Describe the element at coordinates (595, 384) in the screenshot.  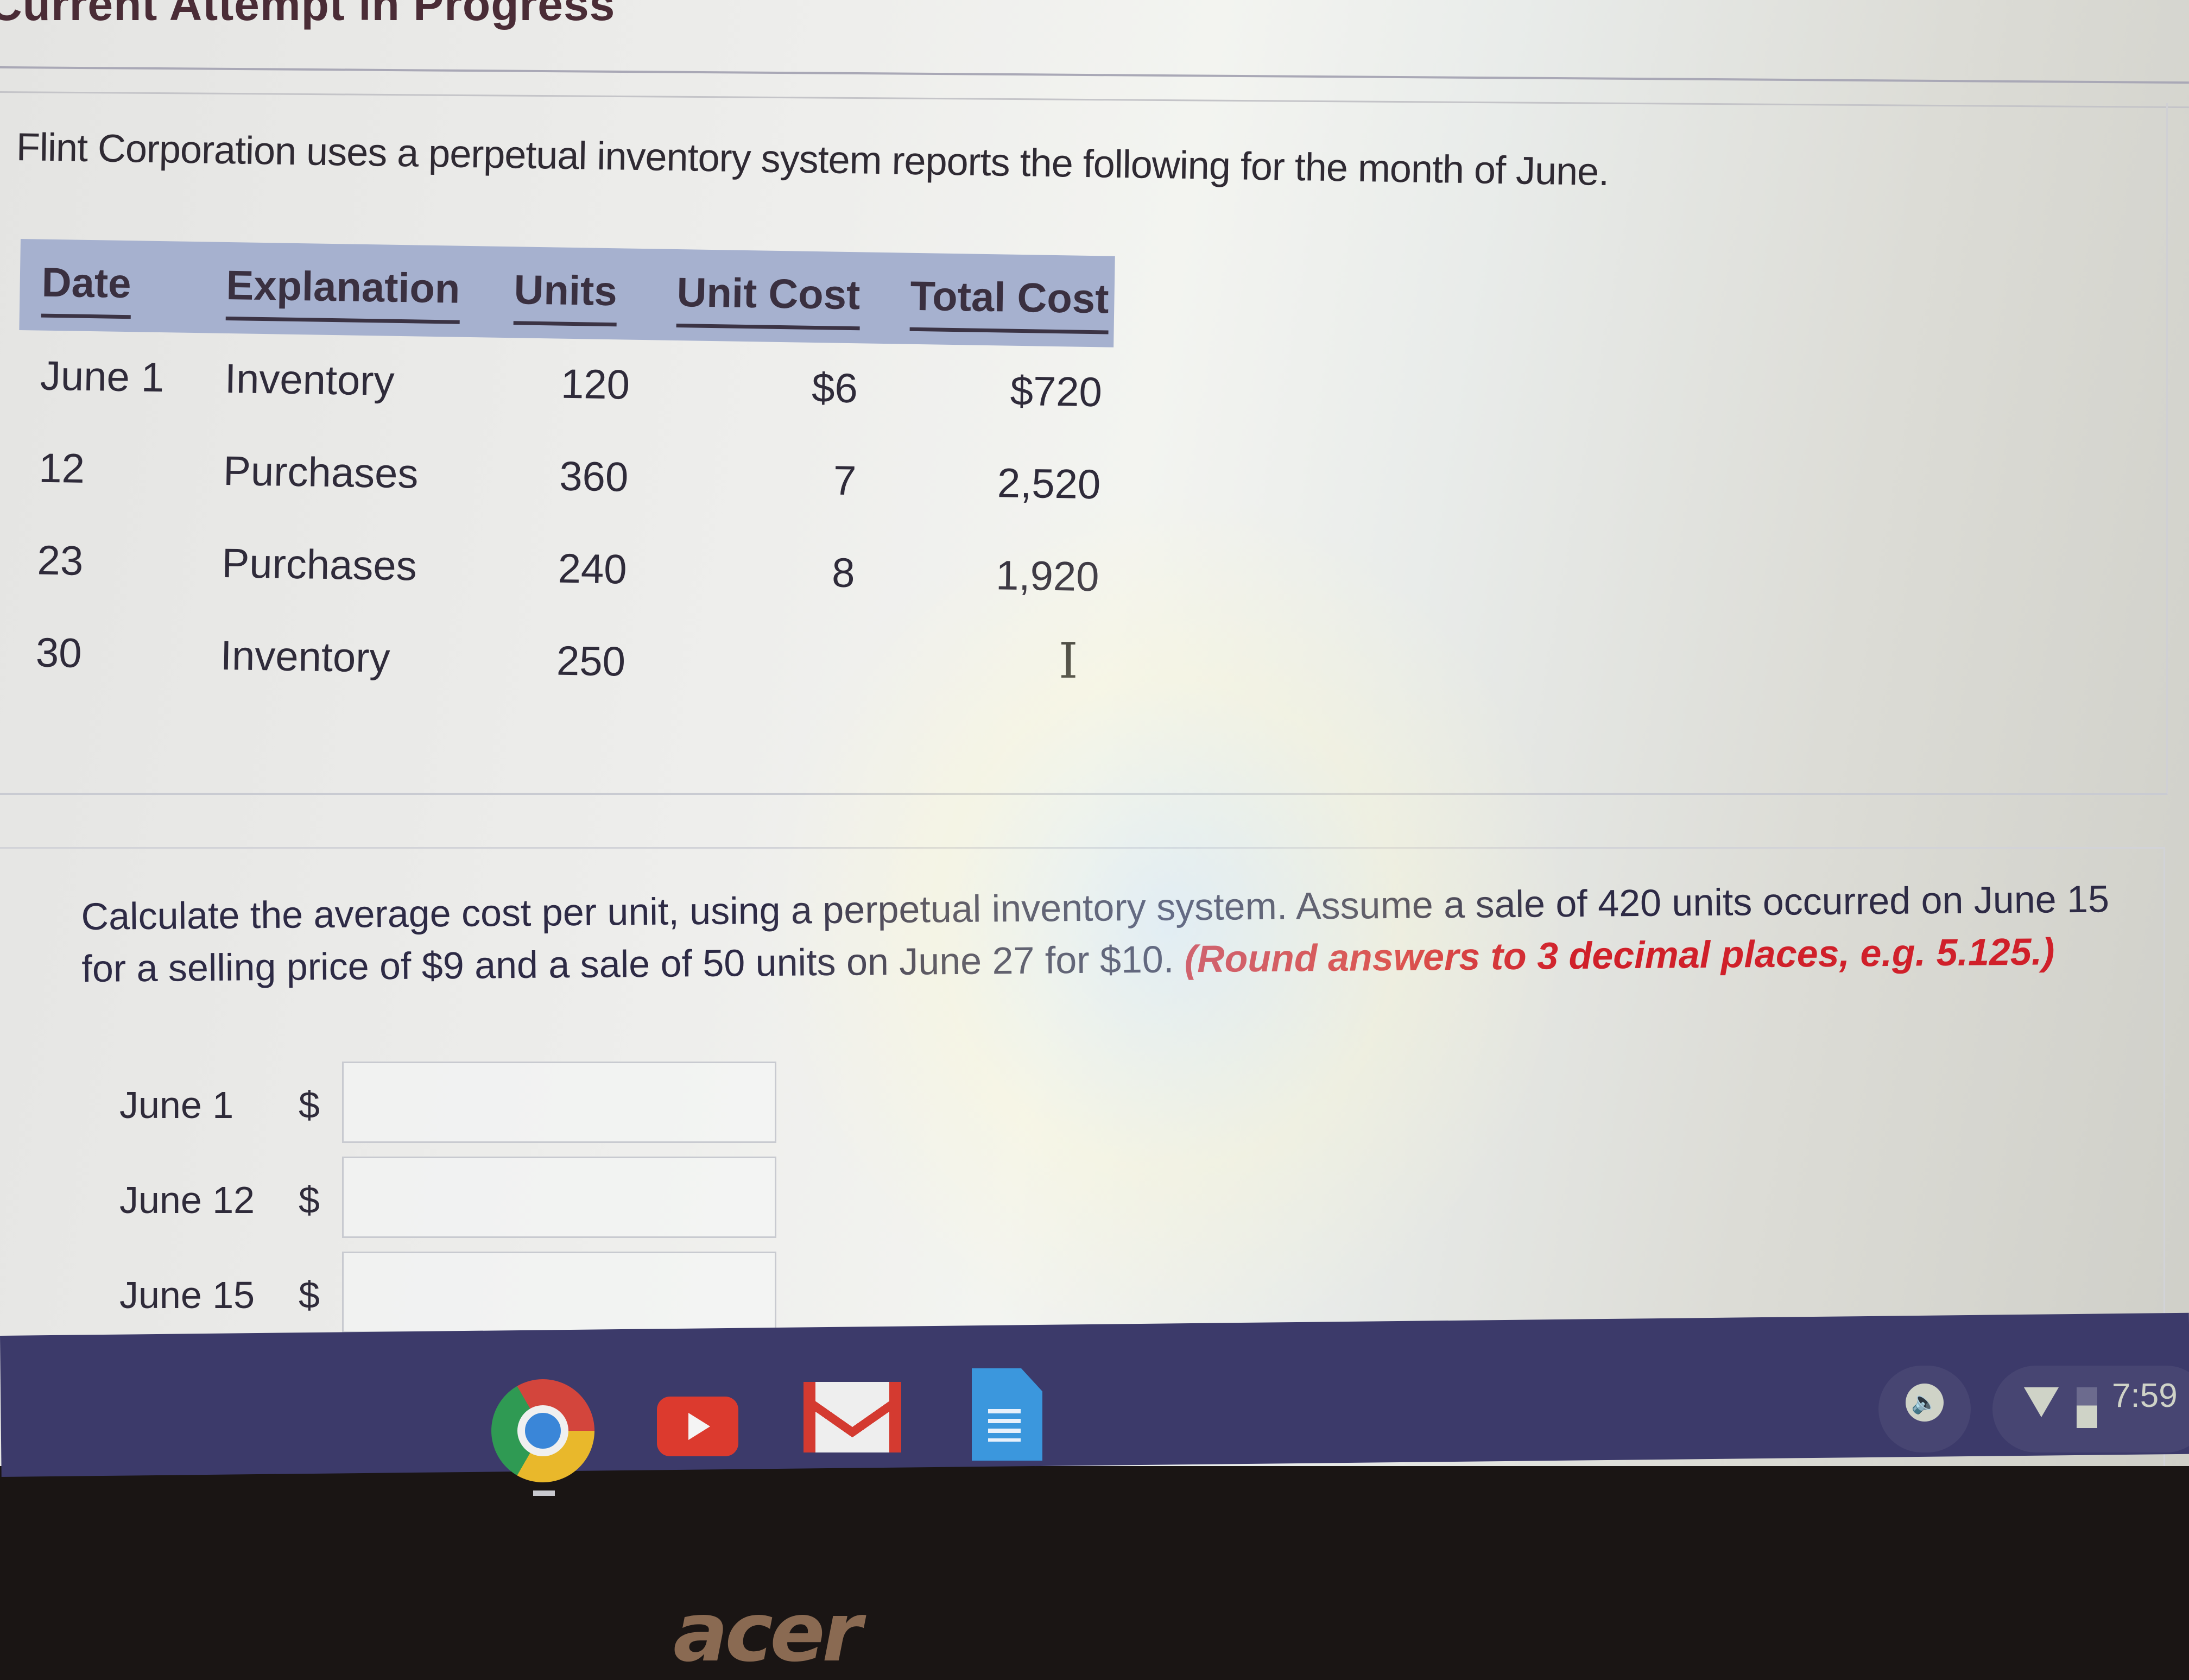
I see `cell-units: 120` at that location.